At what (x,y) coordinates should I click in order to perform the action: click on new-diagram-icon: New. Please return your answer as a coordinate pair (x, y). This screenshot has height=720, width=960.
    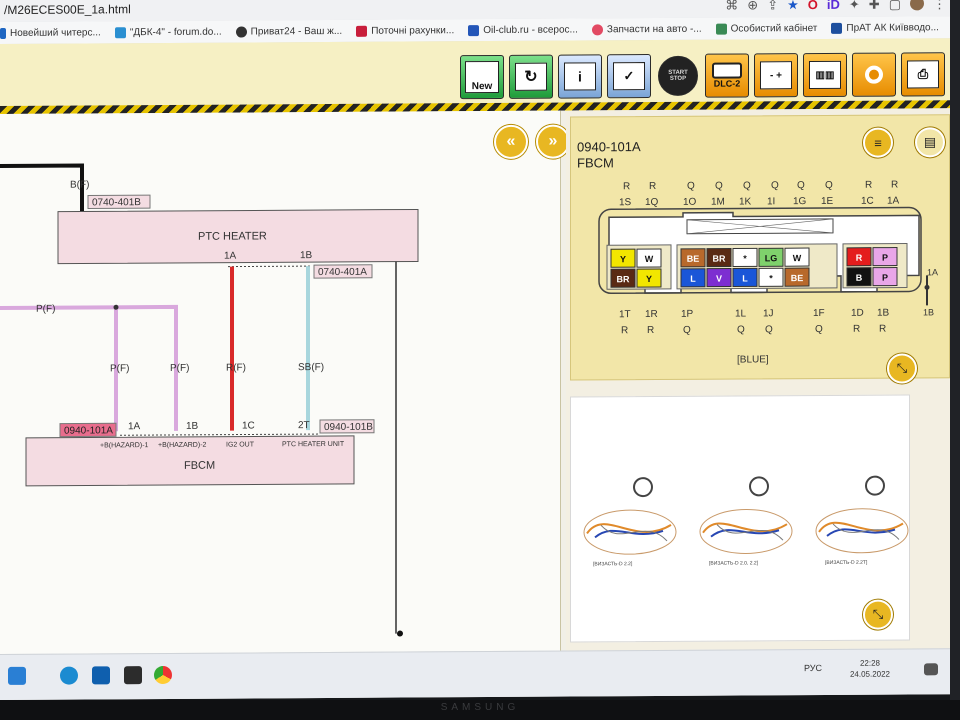
    Looking at the image, I should click on (482, 77).